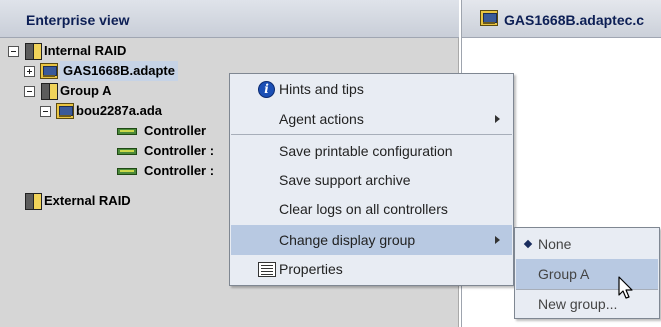 This screenshot has height=327, width=661. Describe the element at coordinates (78, 20) in the screenshot. I see `enterprise-view-title: Enterprise view` at that location.